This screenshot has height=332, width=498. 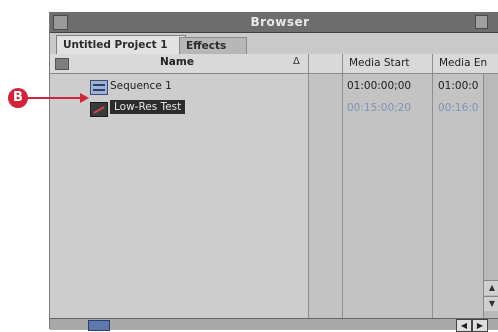 I want to click on sort-indicator-icon: Δ, so click(x=296, y=61).